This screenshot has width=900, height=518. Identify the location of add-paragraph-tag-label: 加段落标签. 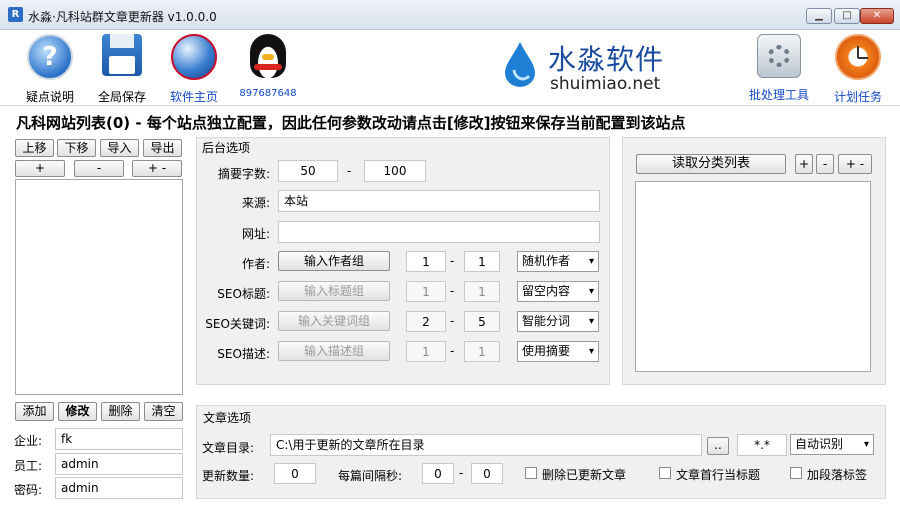
(837, 475).